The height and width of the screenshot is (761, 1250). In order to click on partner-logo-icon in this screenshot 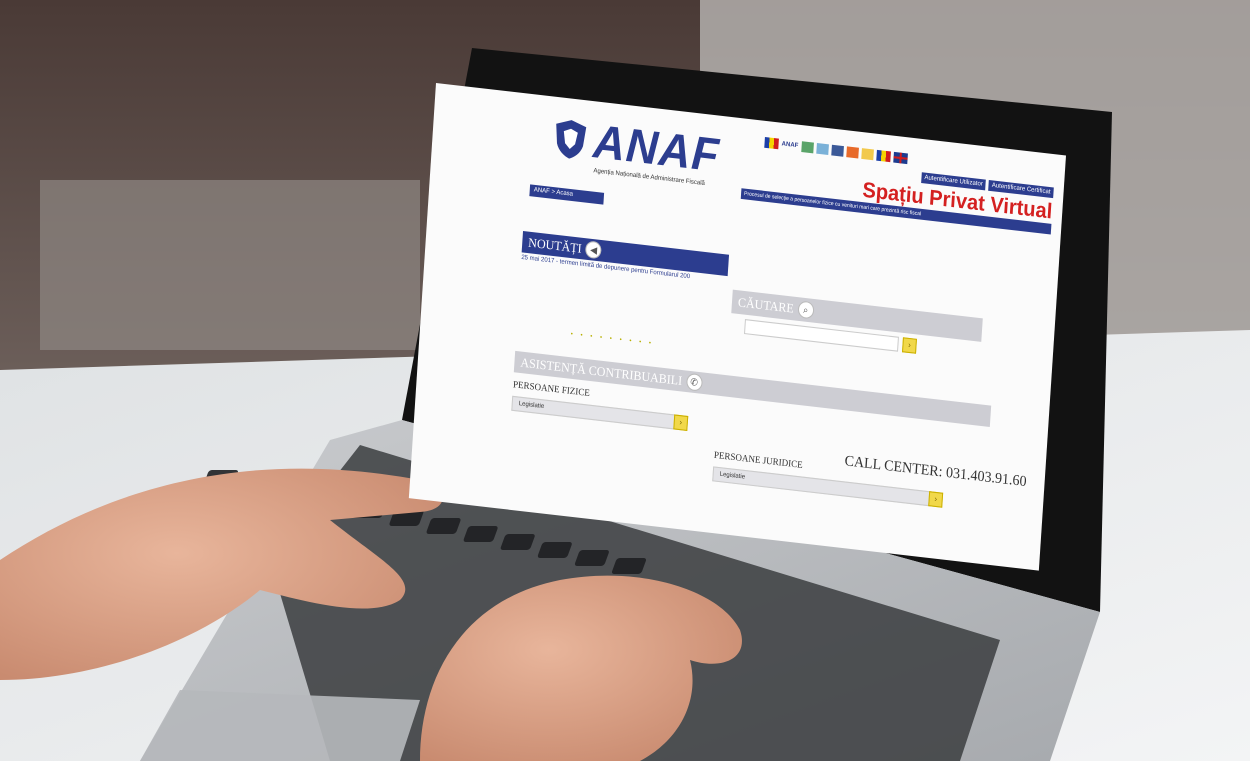, I will do `click(807, 147)`.